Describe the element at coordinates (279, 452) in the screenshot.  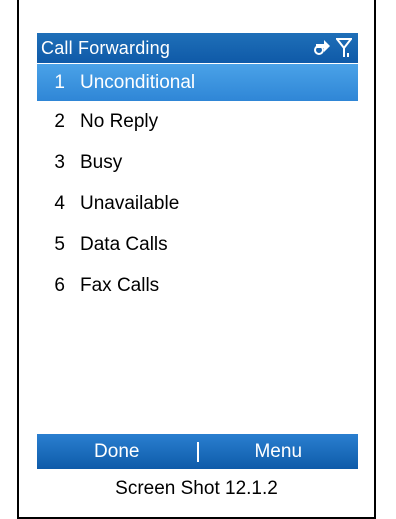
I see `menu-softkey: Menu` at that location.